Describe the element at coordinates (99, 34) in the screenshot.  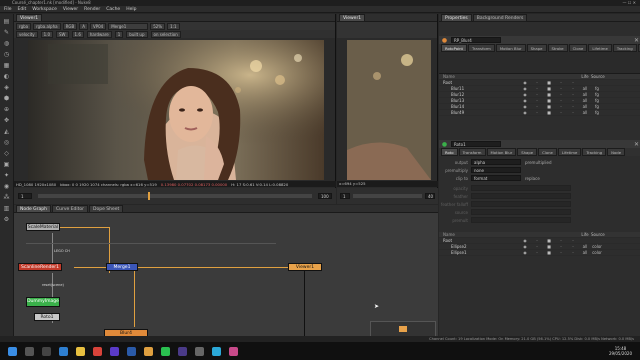
I see `viewer-option-4: hardware` at that location.